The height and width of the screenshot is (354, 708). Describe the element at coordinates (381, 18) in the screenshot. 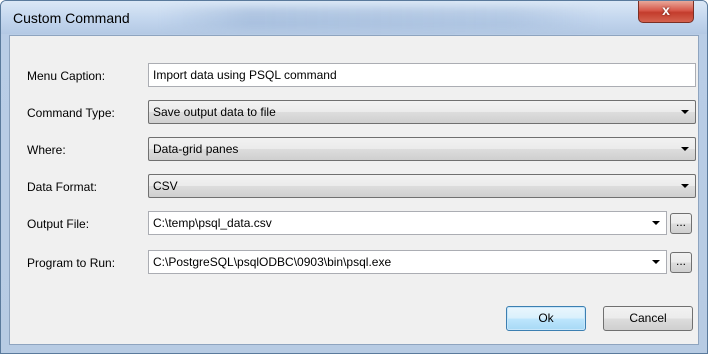

I see `title-bar-background-blur` at that location.